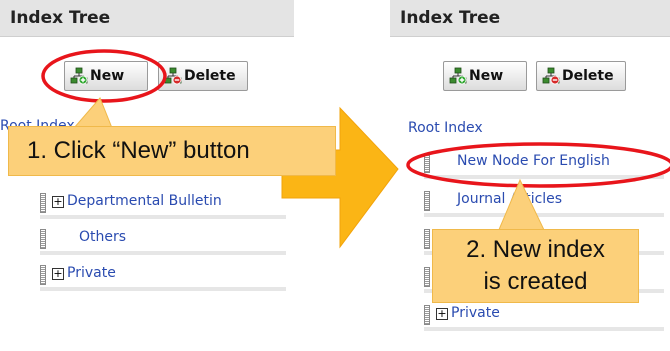 The width and height of the screenshot is (670, 351). What do you see at coordinates (535, 281) in the screenshot?
I see `step2-callout-line2: is created` at bounding box center [535, 281].